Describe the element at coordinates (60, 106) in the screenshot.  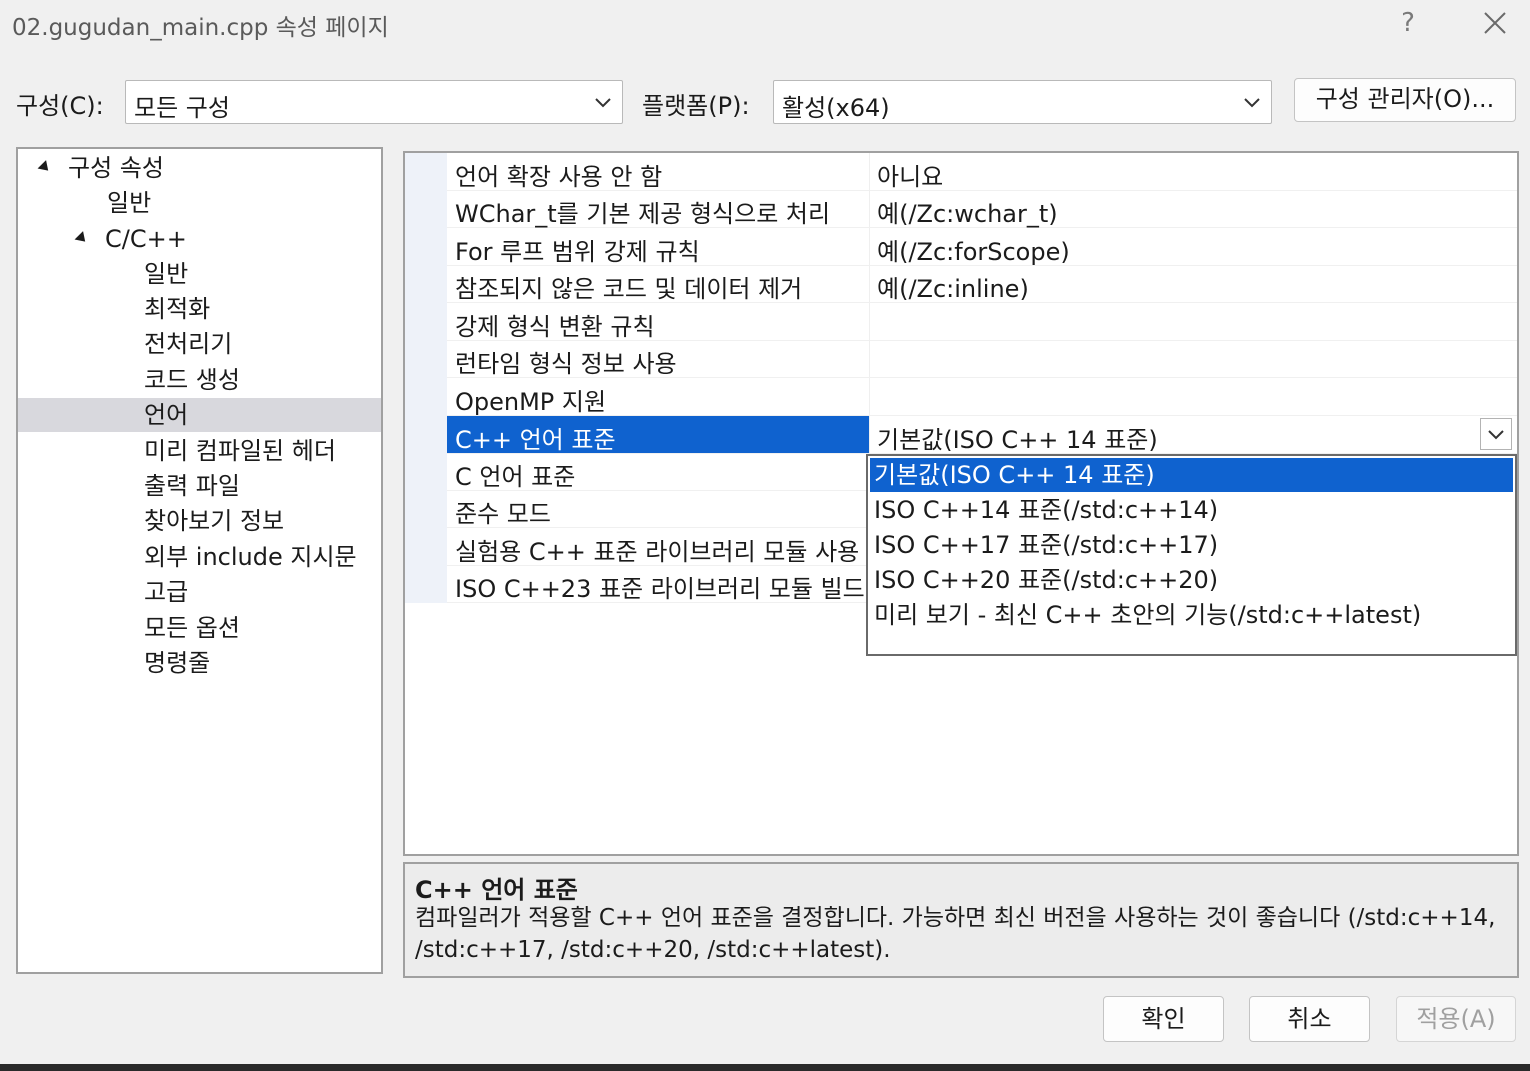
I see `config-label: 구성(C):` at that location.